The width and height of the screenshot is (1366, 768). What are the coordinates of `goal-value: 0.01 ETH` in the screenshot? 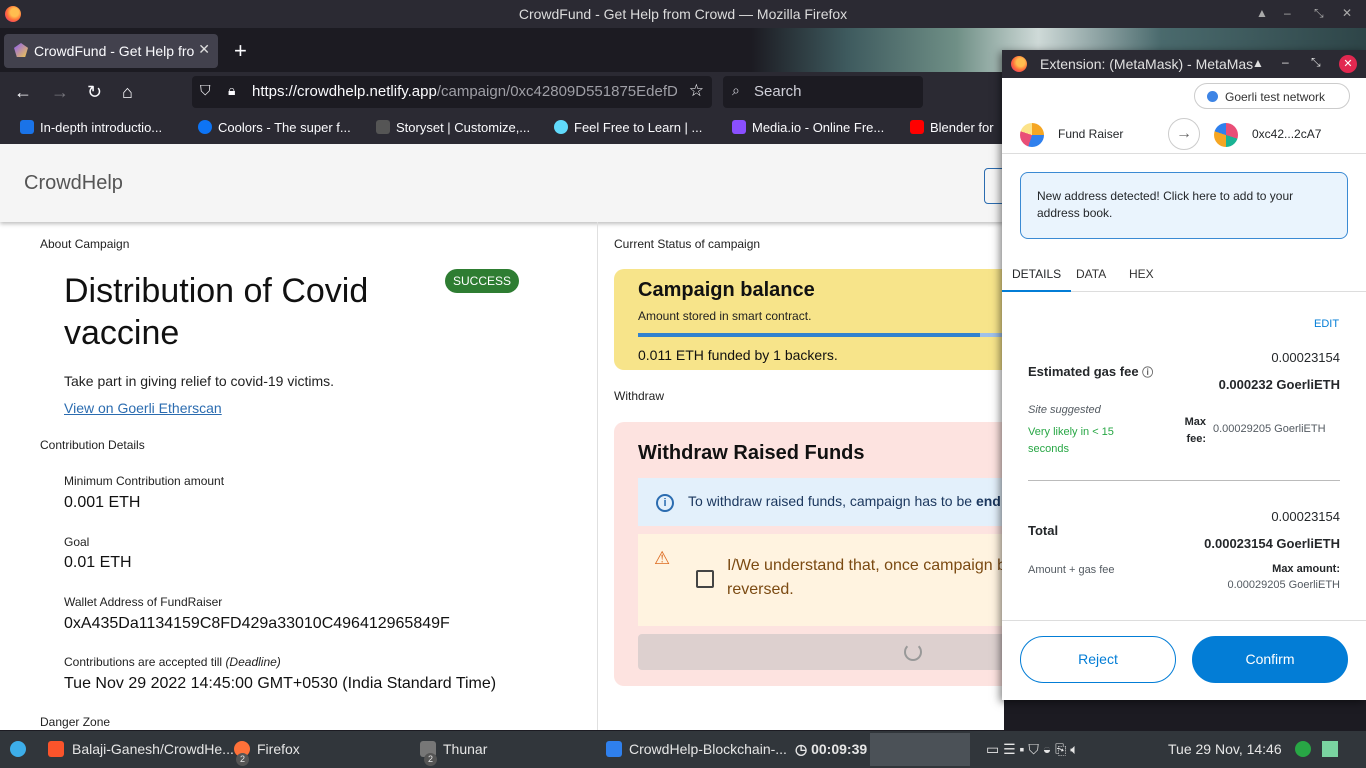 It's located at (98, 562).